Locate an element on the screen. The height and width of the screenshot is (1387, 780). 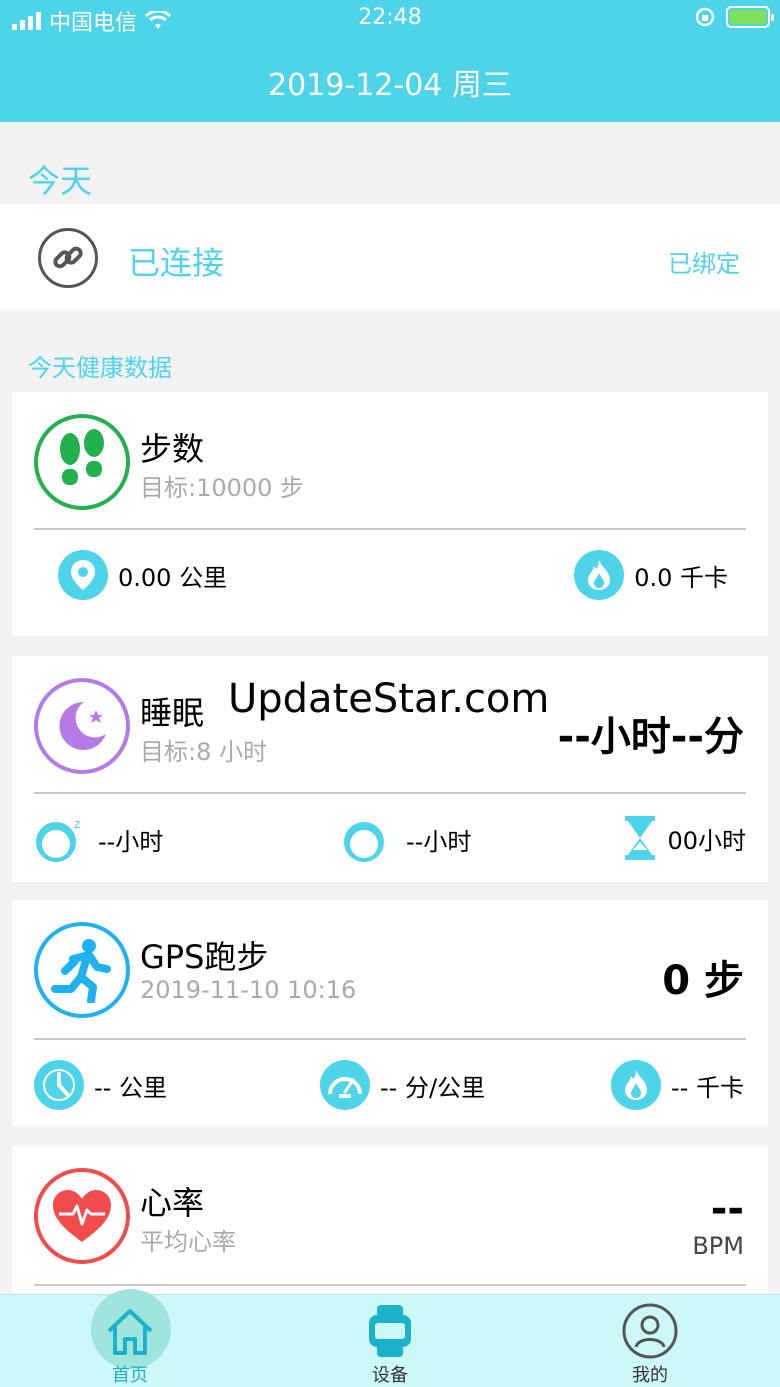
sleep-title: 睡眠 is located at coordinates (172, 713).